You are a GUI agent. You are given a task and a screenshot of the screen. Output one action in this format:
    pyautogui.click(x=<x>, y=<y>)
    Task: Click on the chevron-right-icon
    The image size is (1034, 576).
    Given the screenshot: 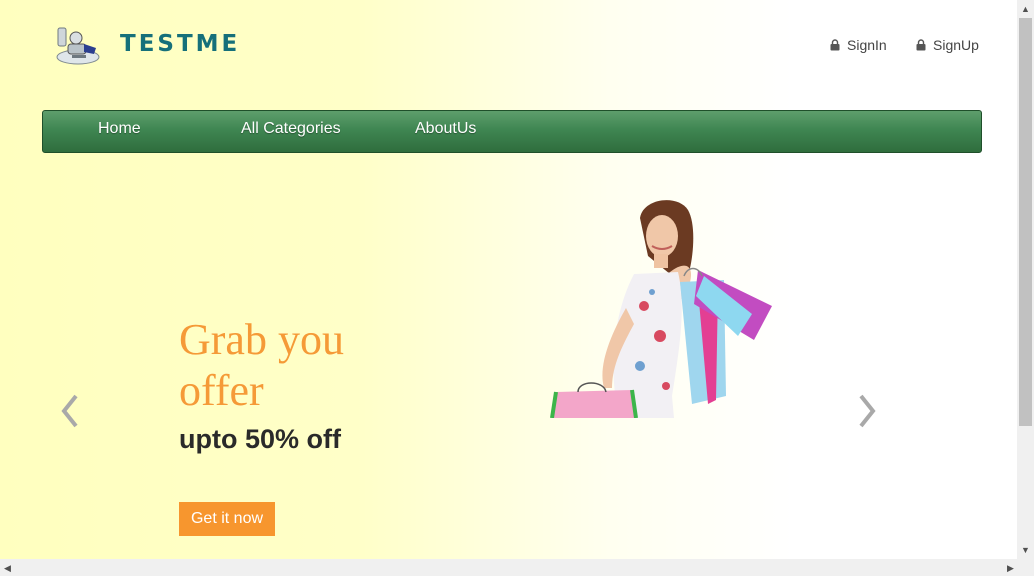 What is the action you would take?
    pyautogui.click(x=867, y=411)
    